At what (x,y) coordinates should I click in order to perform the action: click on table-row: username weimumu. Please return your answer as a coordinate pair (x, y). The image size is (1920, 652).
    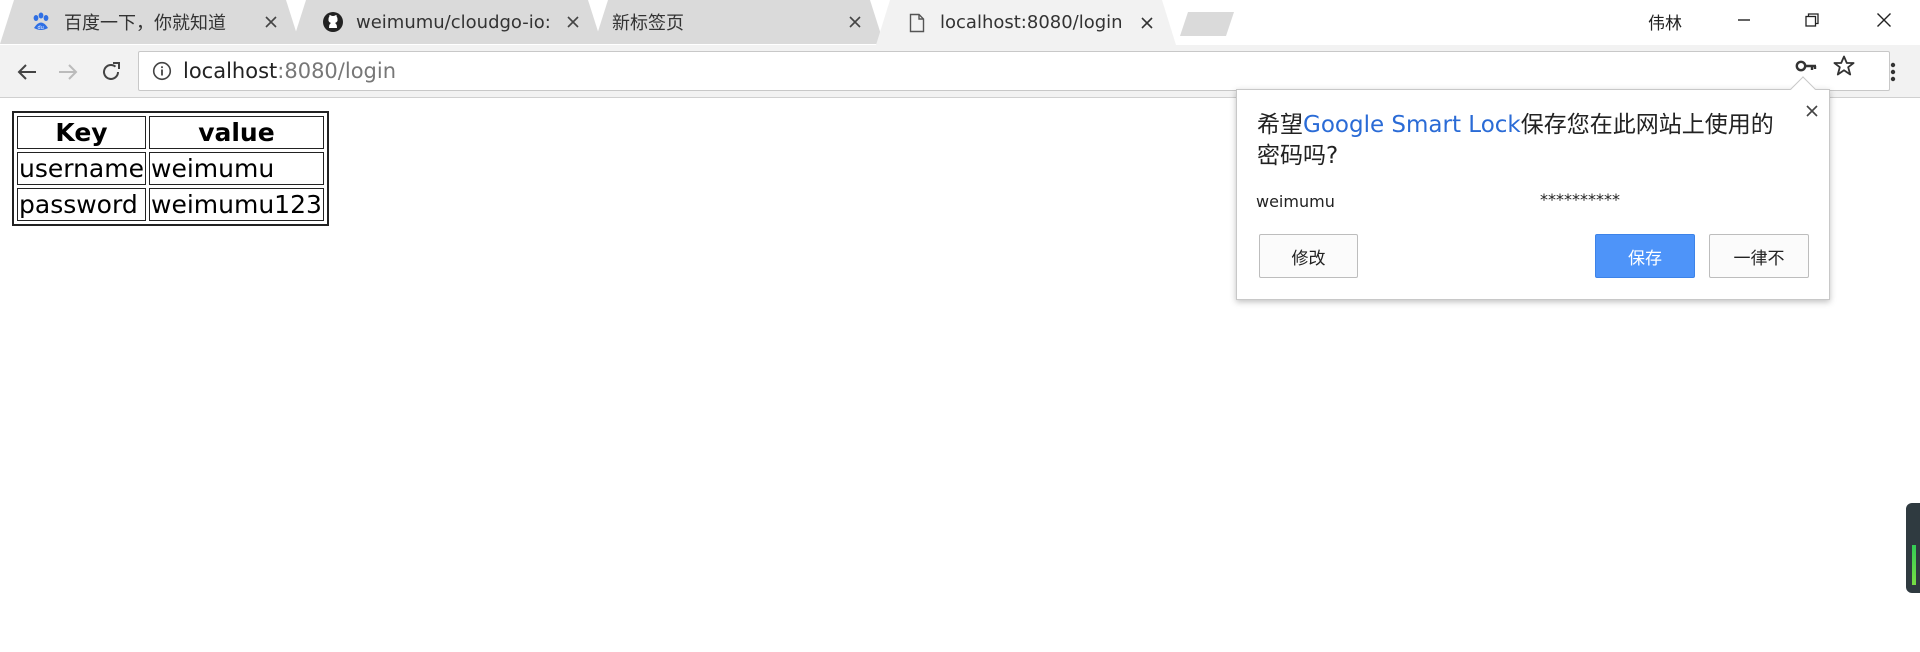
    Looking at the image, I should click on (170, 168).